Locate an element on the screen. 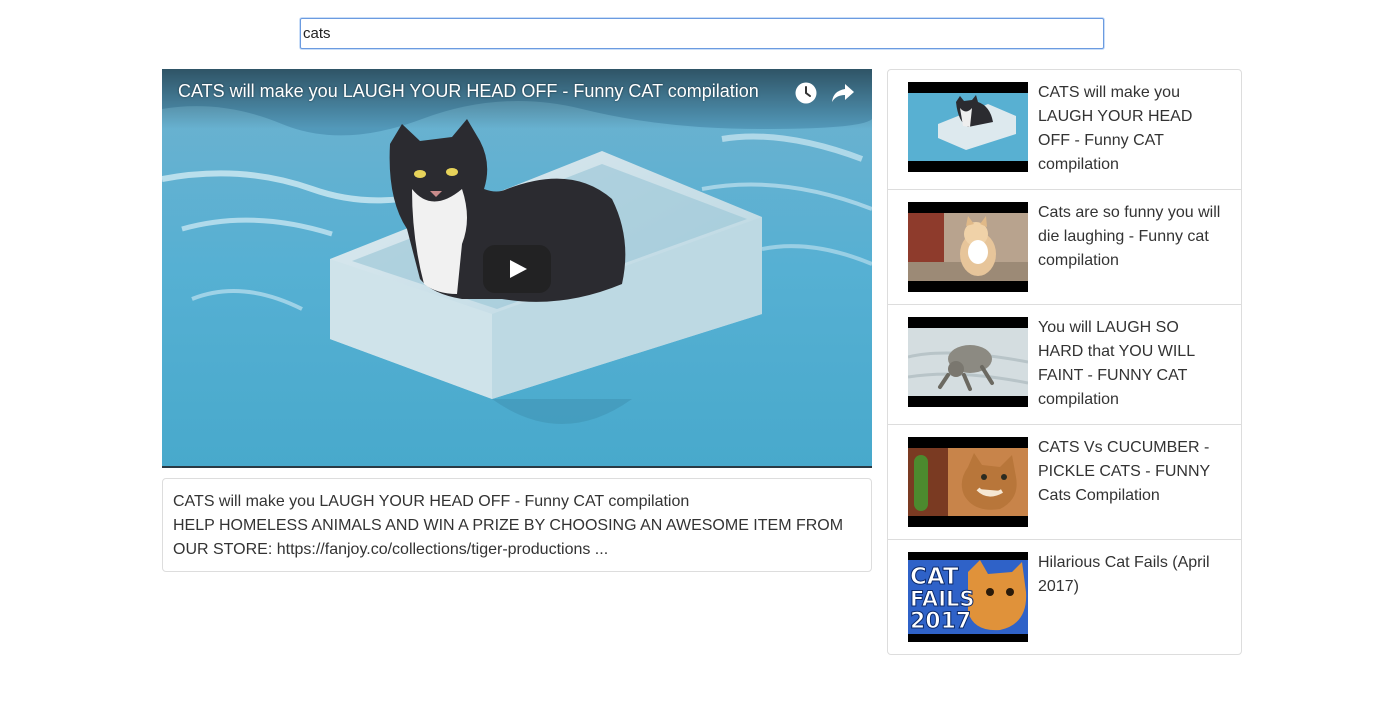 The image size is (1391, 721). search-input is located at coordinates (702, 33).